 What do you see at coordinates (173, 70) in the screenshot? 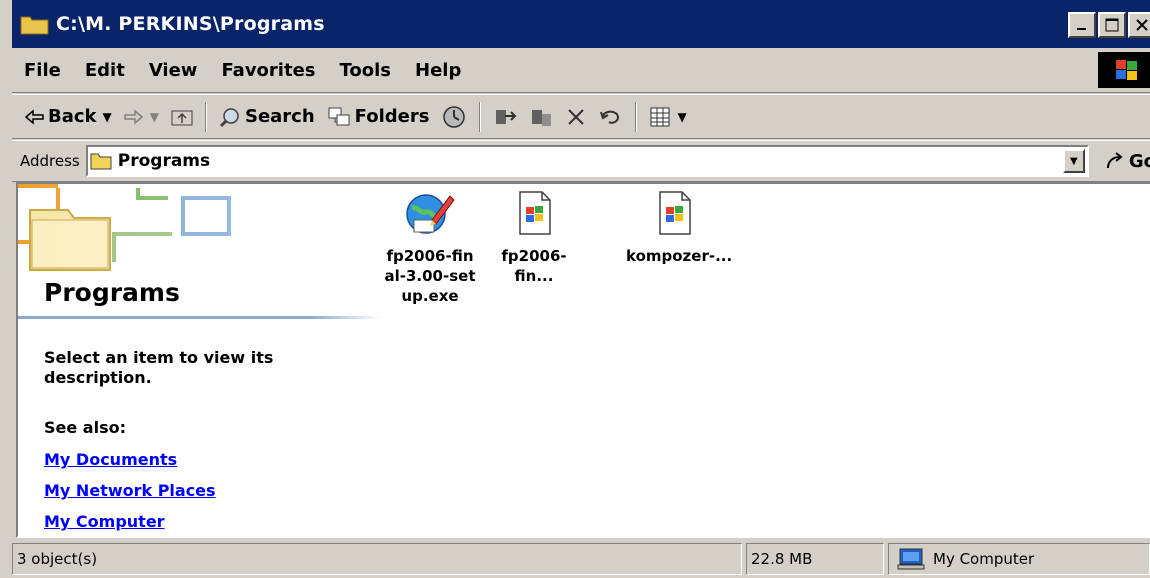
I see `menu-view: View` at bounding box center [173, 70].